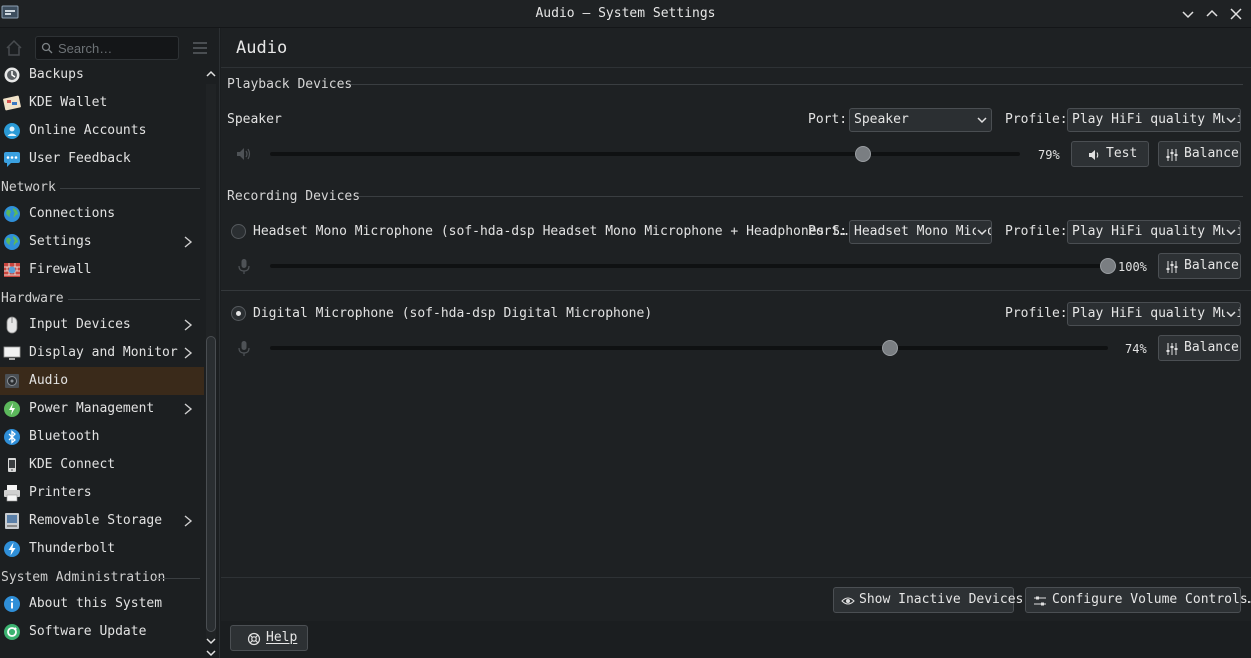 This screenshot has height=658, width=1251. What do you see at coordinates (12, 131) in the screenshot?
I see `online-accounts-icon` at bounding box center [12, 131].